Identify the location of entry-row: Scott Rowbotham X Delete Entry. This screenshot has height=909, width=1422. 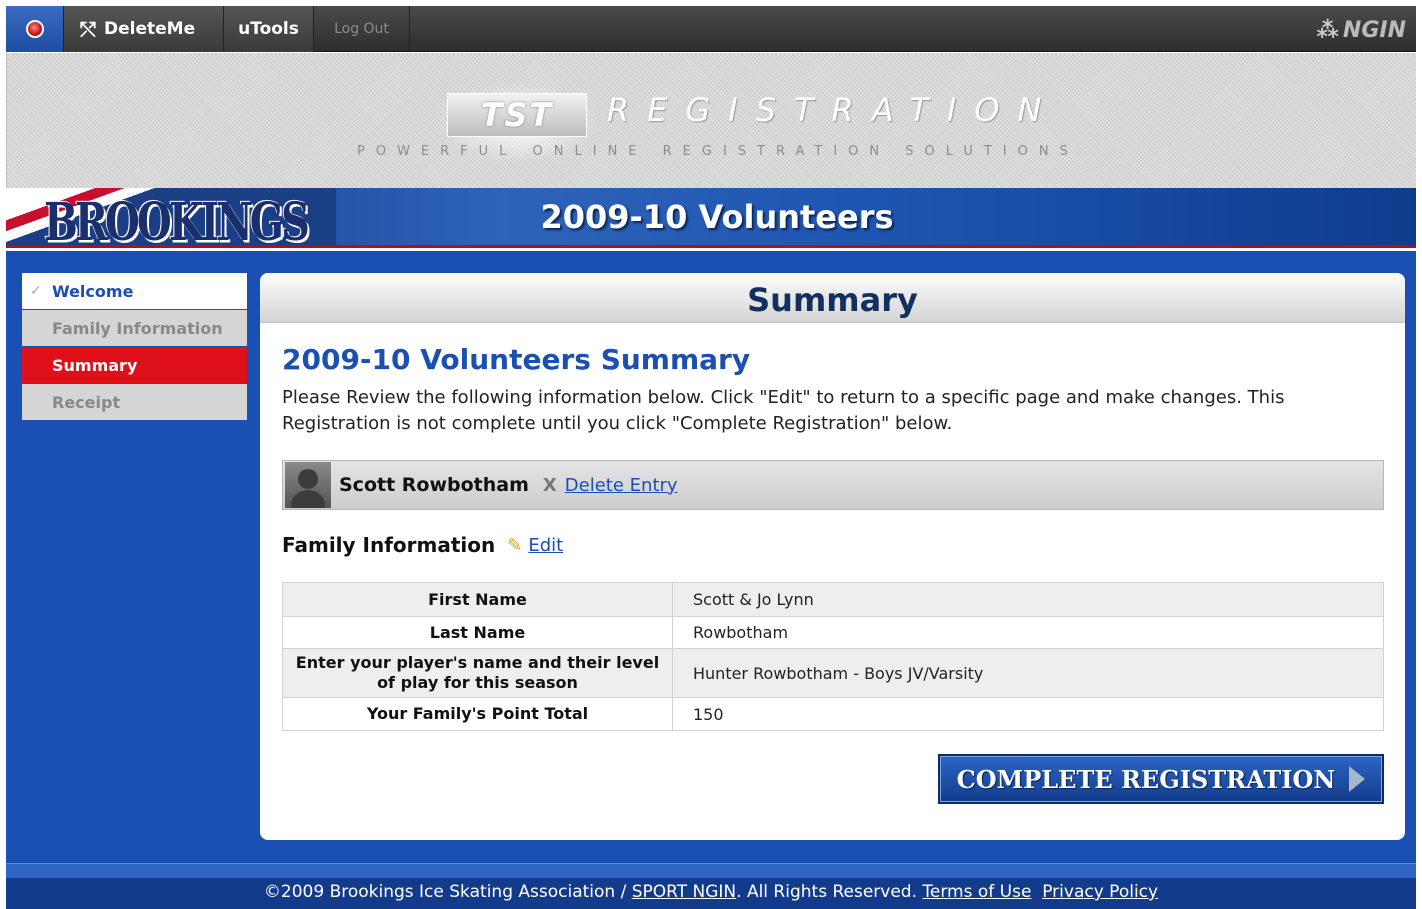
(833, 485).